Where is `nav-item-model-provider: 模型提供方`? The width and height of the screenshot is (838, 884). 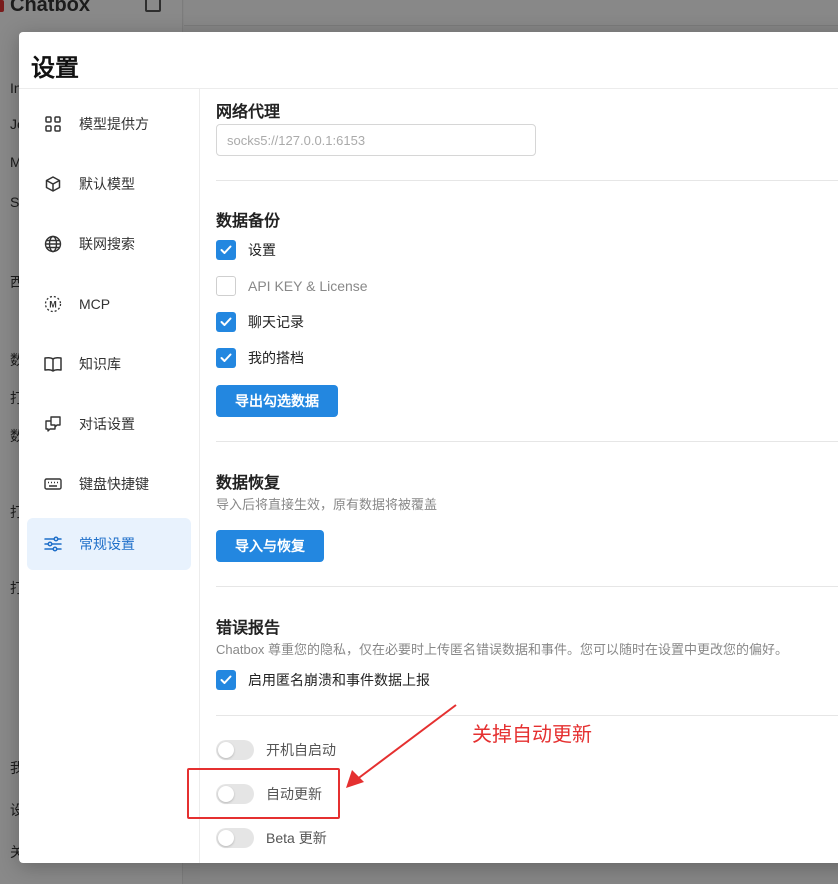
nav-item-model-provider: 模型提供方 is located at coordinates (109, 124).